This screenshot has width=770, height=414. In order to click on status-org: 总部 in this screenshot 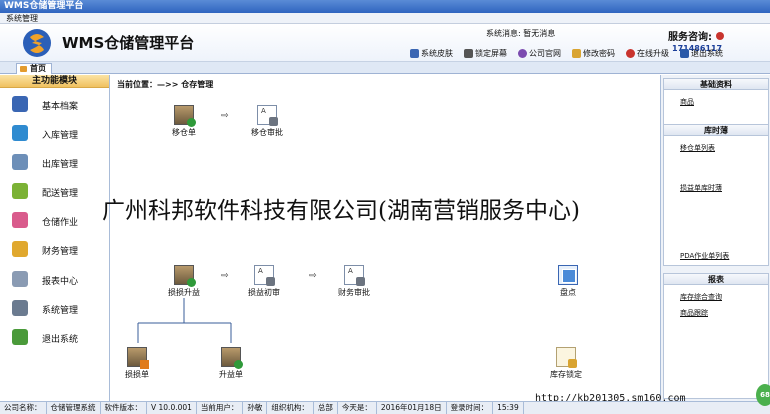, I will do `click(326, 408)`.